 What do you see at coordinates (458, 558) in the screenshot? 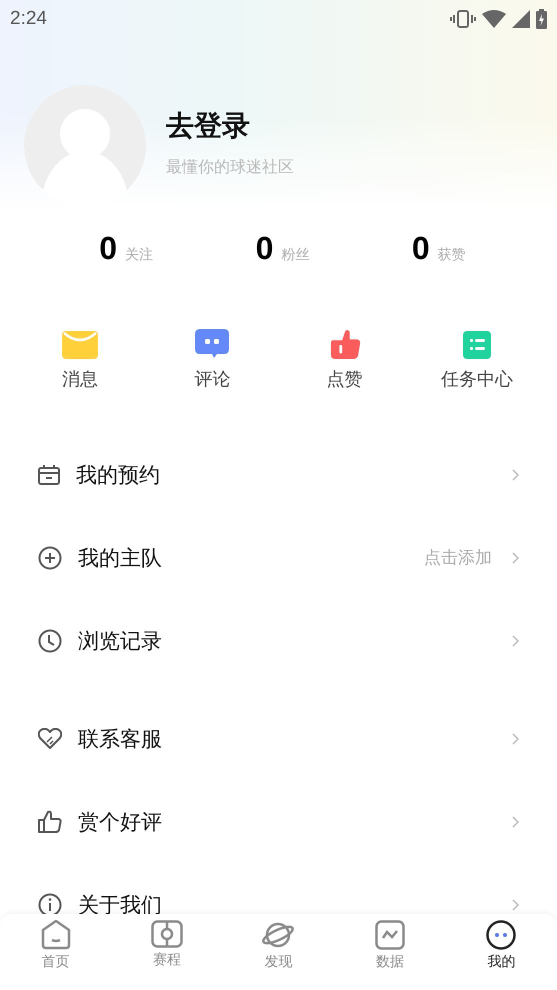
I see `menu-hint: 点击添加` at bounding box center [458, 558].